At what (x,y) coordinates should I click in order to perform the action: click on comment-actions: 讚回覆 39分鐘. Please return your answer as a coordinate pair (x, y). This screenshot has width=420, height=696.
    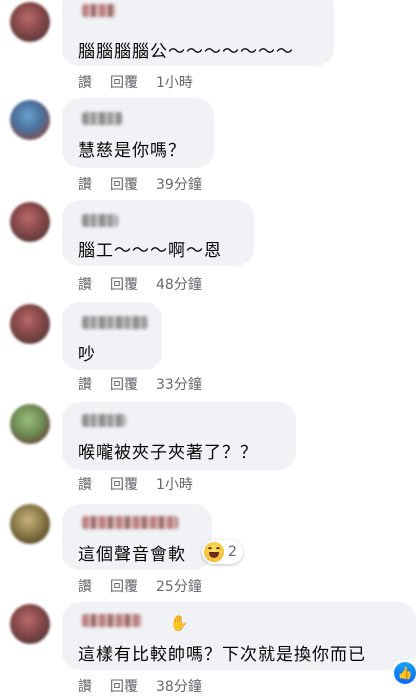
    Looking at the image, I should click on (149, 184).